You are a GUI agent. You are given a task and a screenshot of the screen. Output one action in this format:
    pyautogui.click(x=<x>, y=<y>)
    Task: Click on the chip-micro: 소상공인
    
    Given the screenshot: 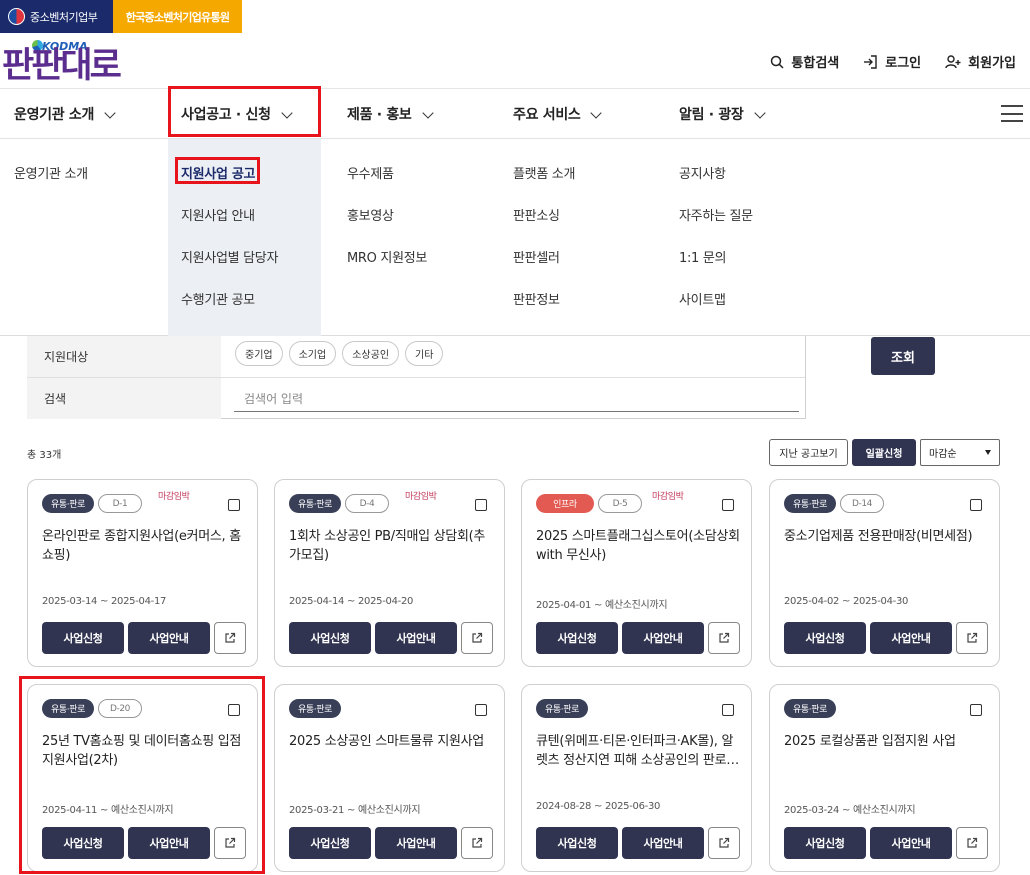 What is the action you would take?
    pyautogui.click(x=371, y=353)
    